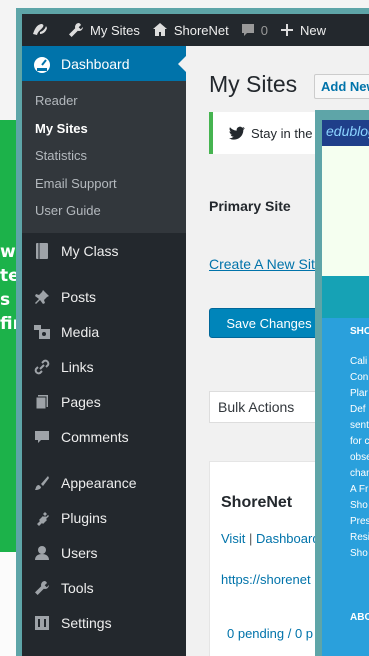 This screenshot has width=369, height=656. What do you see at coordinates (345, 297) in the screenshot?
I see `popup-strip` at bounding box center [345, 297].